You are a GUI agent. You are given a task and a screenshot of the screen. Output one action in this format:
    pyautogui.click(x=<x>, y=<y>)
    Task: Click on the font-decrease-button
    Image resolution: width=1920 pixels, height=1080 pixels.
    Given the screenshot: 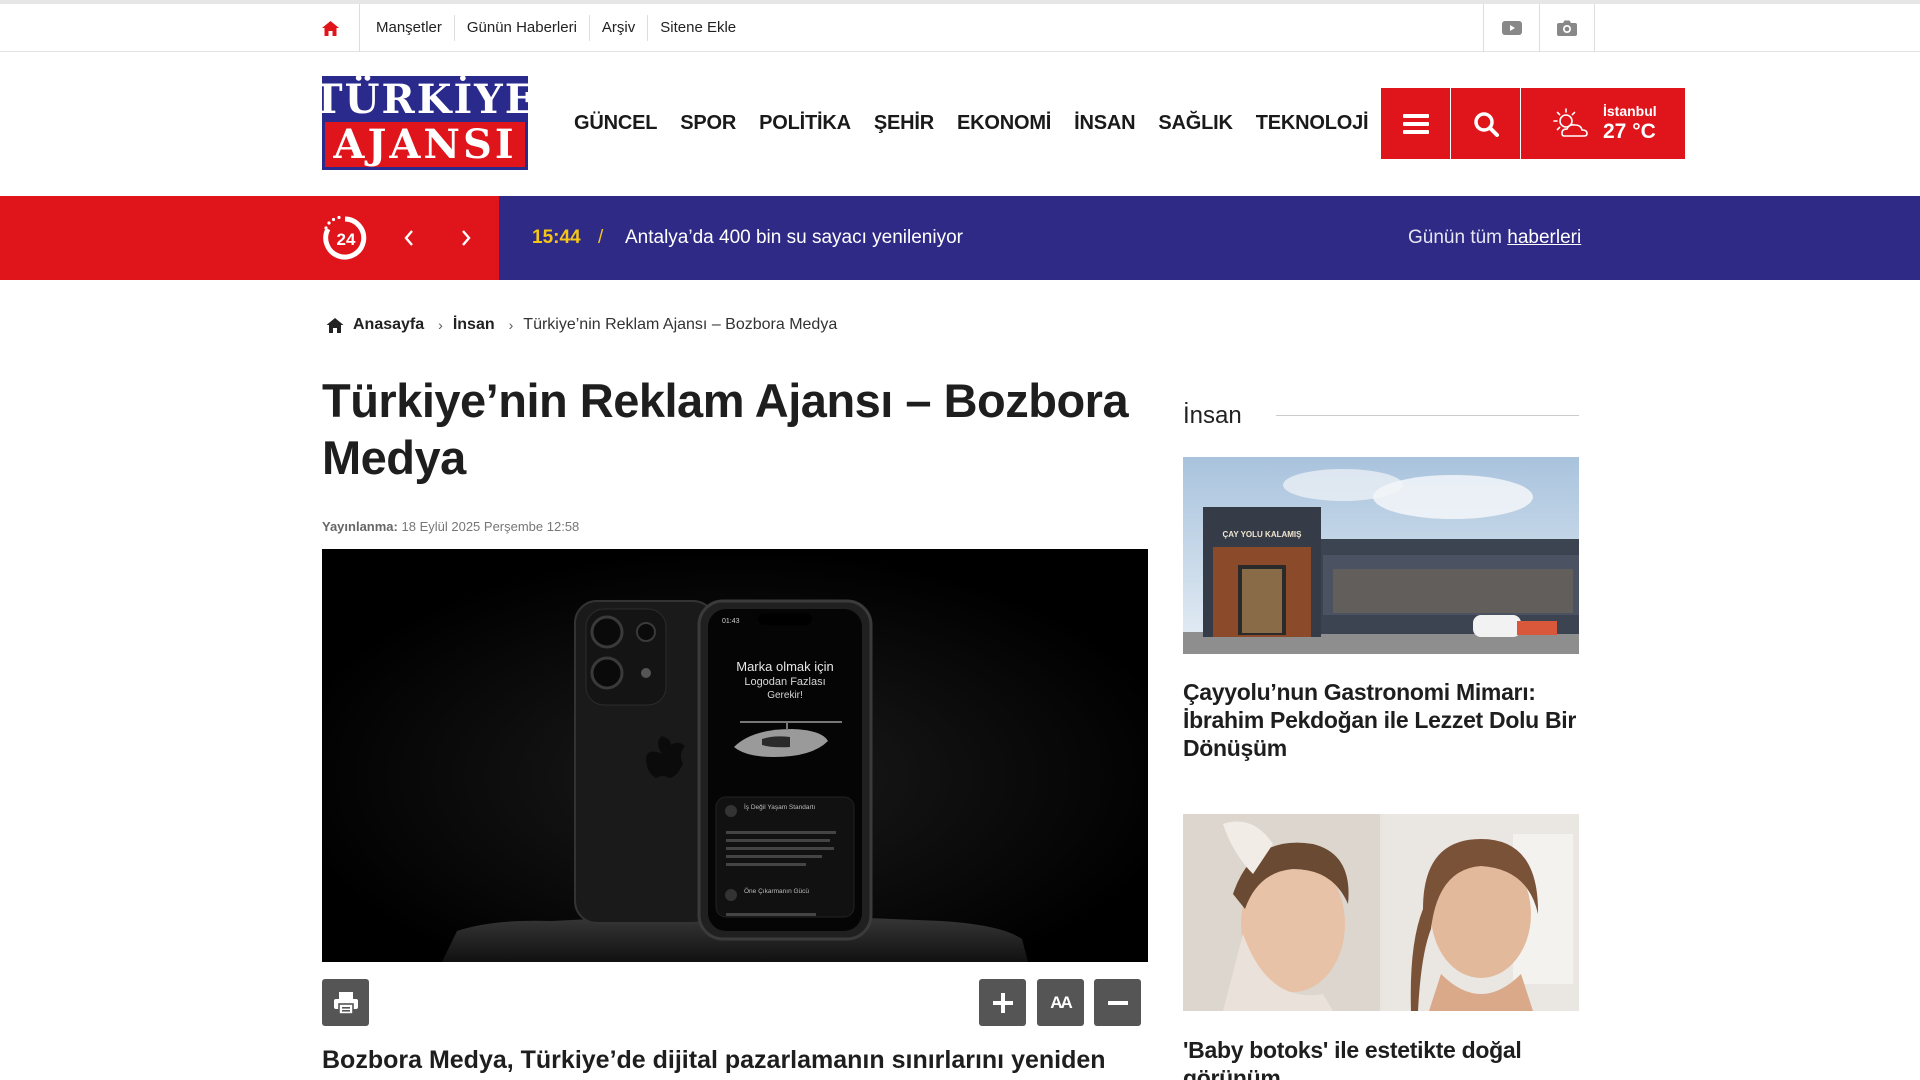 What is the action you would take?
    pyautogui.click(x=1117, y=1002)
    